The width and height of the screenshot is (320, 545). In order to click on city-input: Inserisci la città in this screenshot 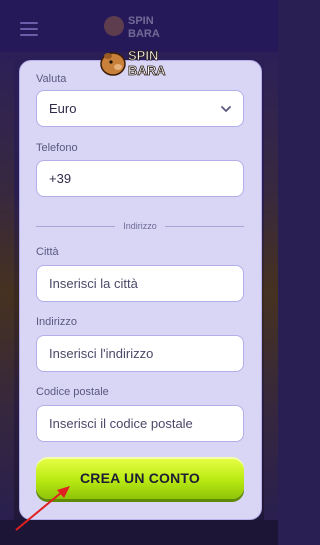, I will do `click(140, 283)`.